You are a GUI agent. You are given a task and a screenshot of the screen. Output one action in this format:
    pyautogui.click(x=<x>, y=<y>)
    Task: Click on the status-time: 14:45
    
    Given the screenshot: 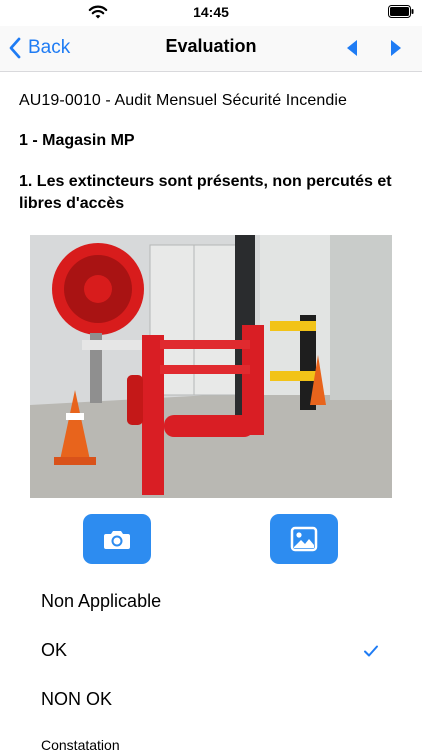 What is the action you would take?
    pyautogui.click(x=211, y=12)
    